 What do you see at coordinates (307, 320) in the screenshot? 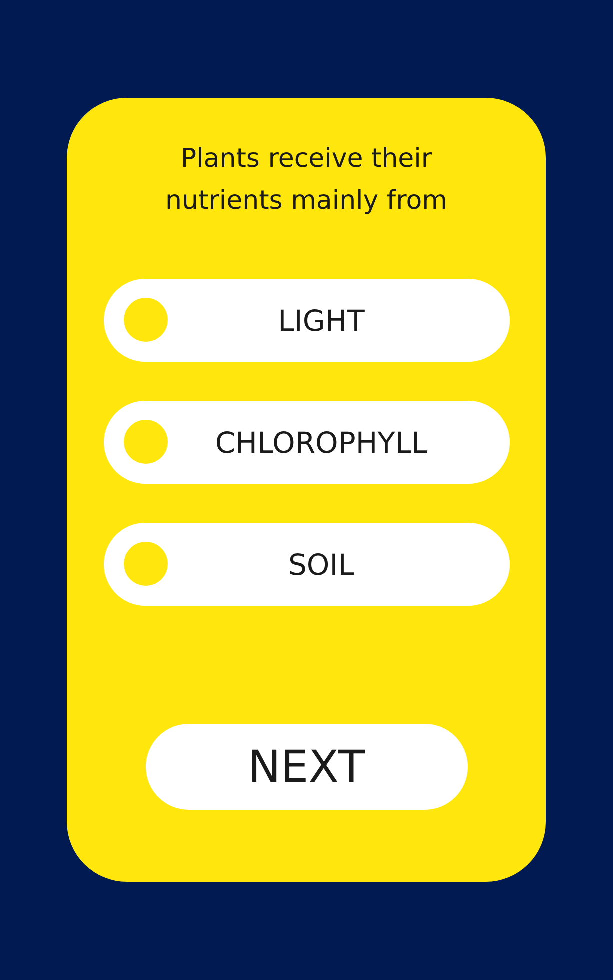
I see `answer-option: LIGHT` at bounding box center [307, 320].